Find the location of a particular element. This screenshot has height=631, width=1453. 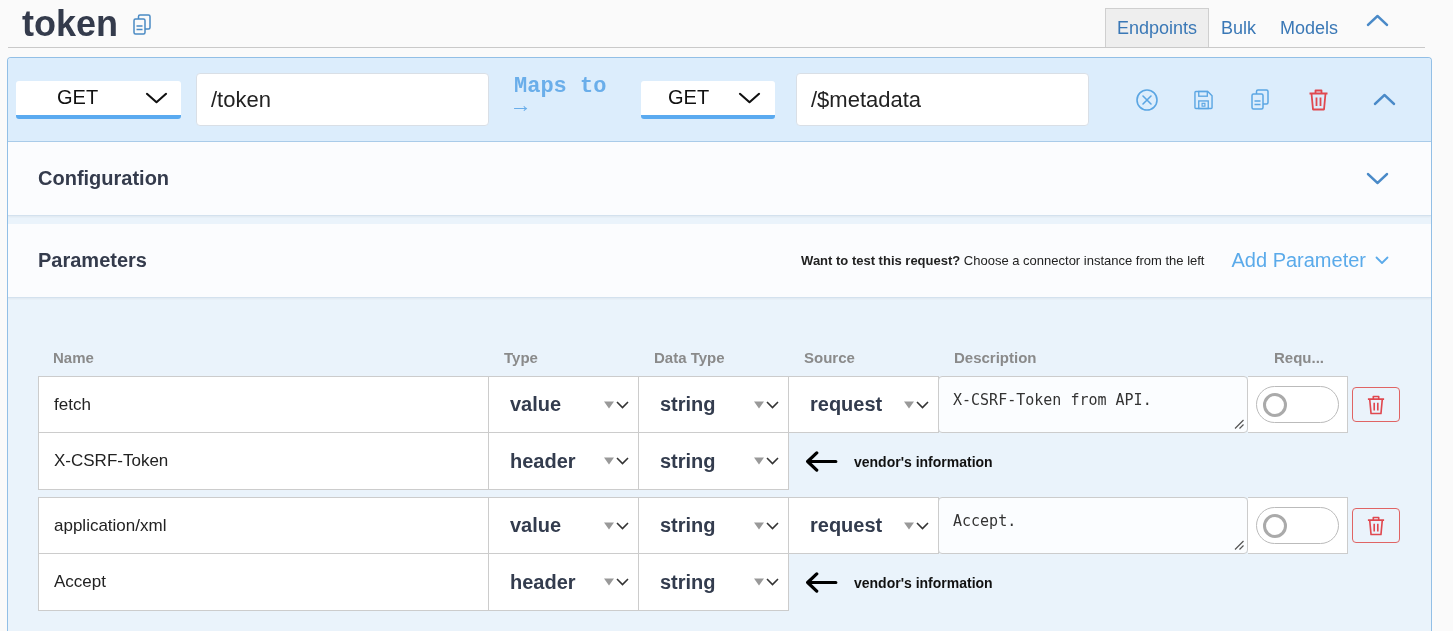

column-header: Type is located at coordinates (521, 357).